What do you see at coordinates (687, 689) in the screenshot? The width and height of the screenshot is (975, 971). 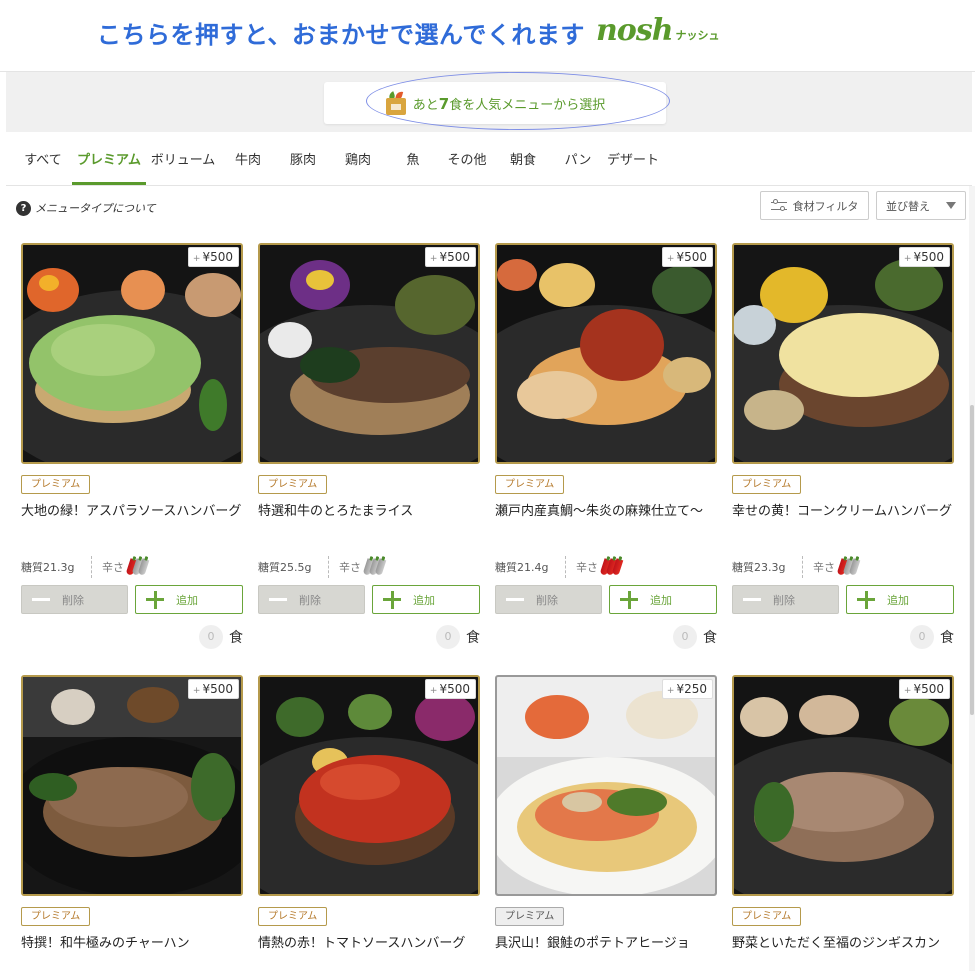 I see `price-badge: + ¥250` at bounding box center [687, 689].